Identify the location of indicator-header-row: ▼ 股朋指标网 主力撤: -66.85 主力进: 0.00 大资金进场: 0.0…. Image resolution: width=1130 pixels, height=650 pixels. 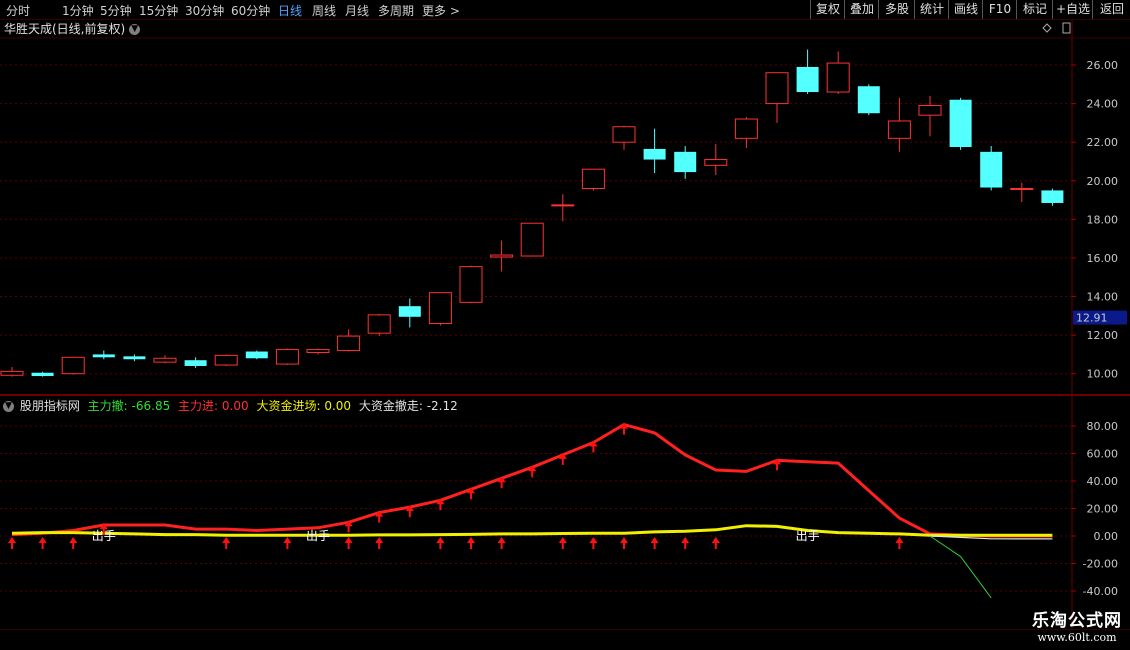
(229, 406).